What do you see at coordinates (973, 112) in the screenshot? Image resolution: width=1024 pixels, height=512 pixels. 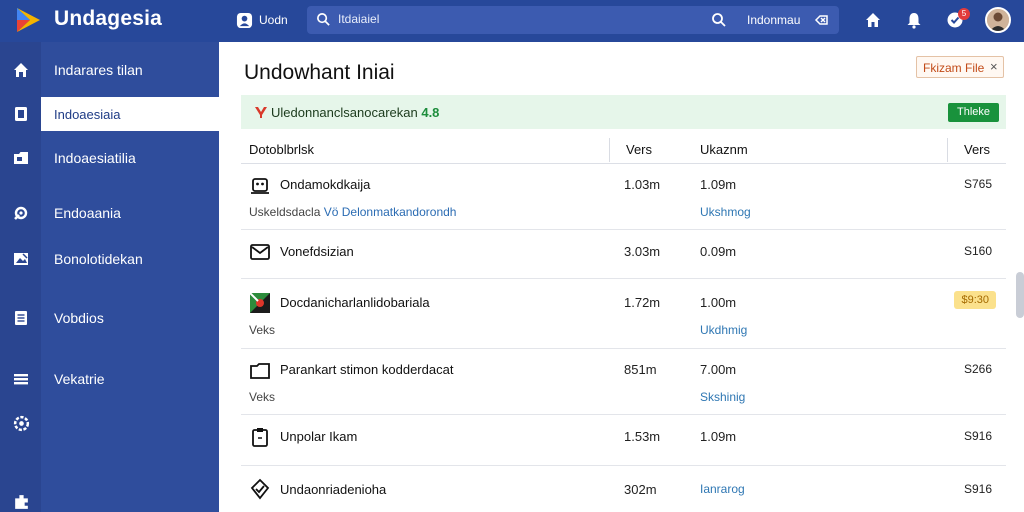 I see `banner-action-button: Thleke` at bounding box center [973, 112].